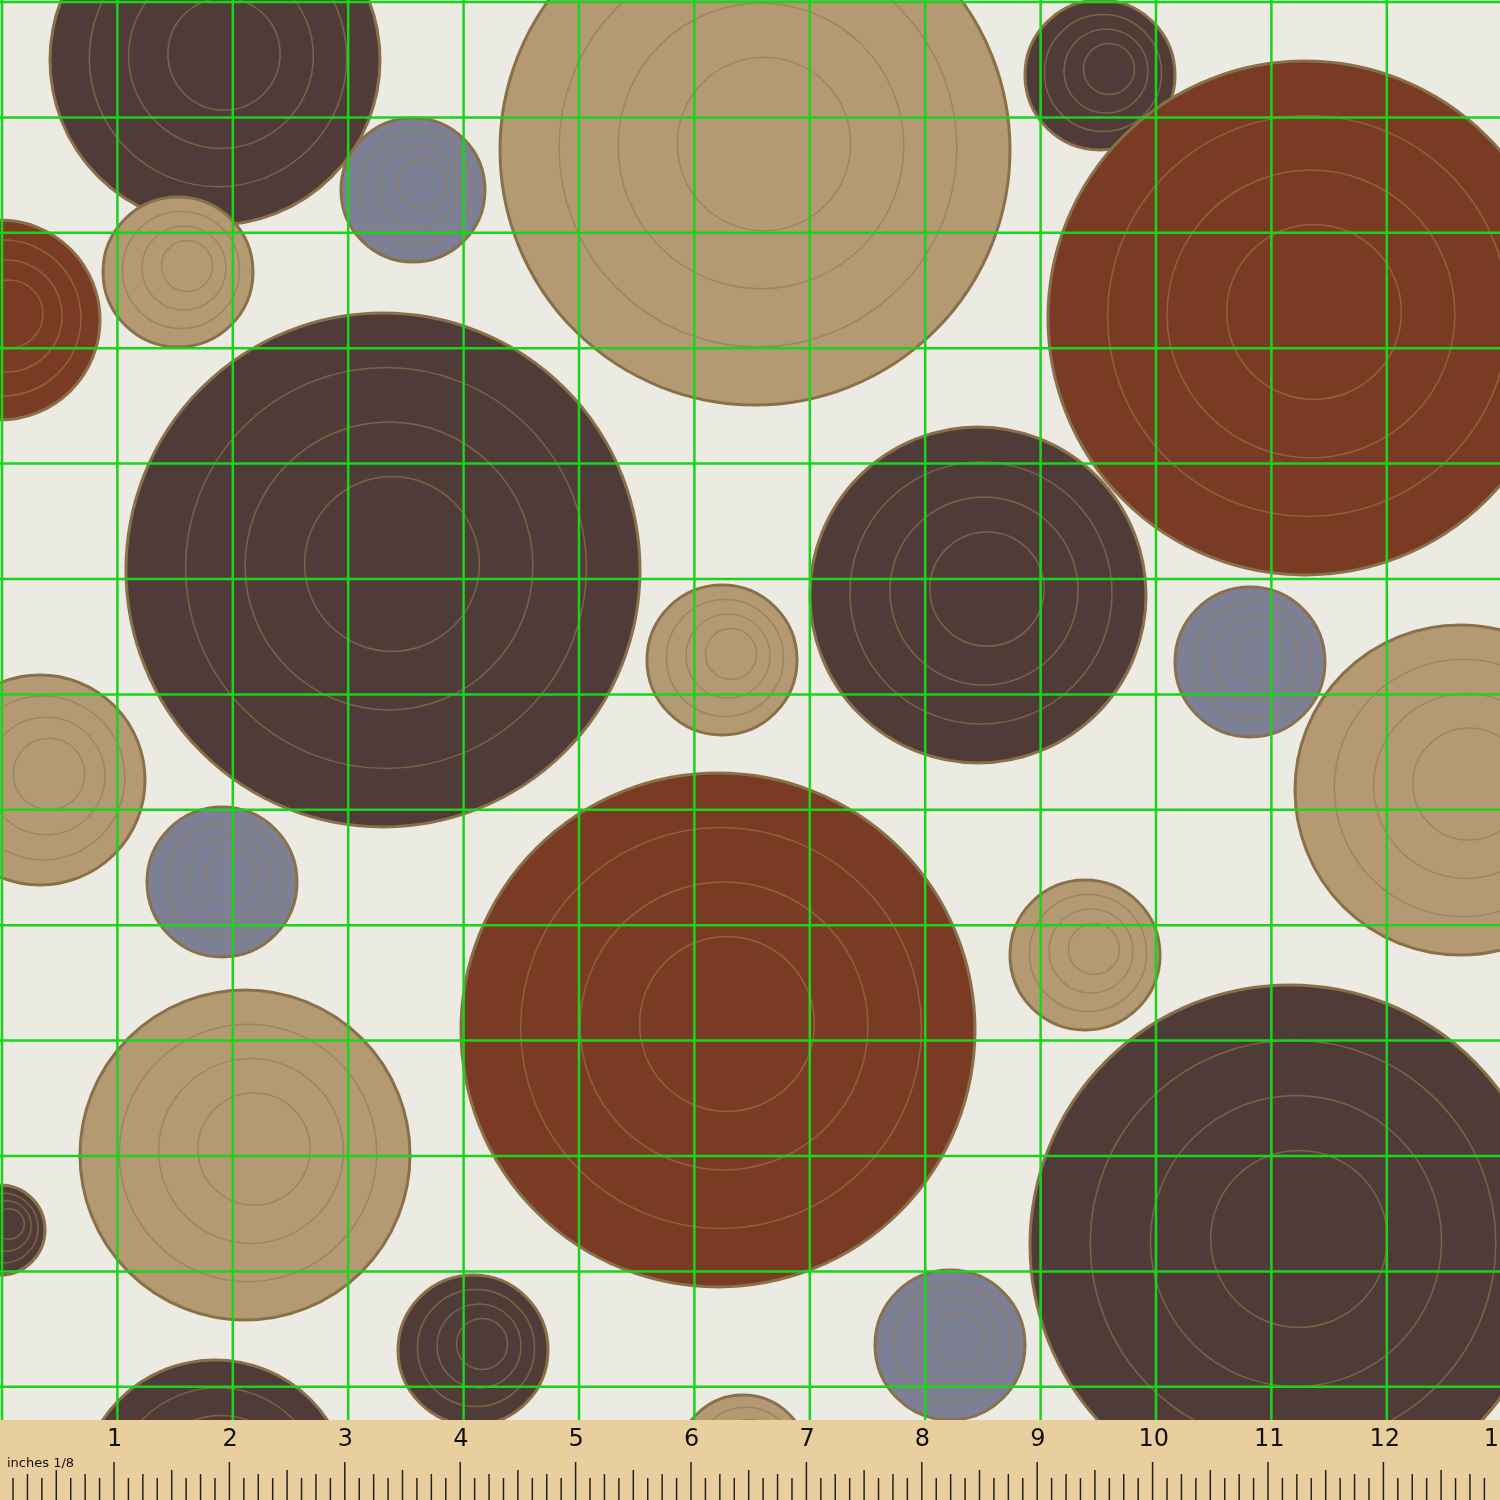 The height and width of the screenshot is (1500, 1500). Describe the element at coordinates (692, 1438) in the screenshot. I see `ruler-number: 6` at that location.